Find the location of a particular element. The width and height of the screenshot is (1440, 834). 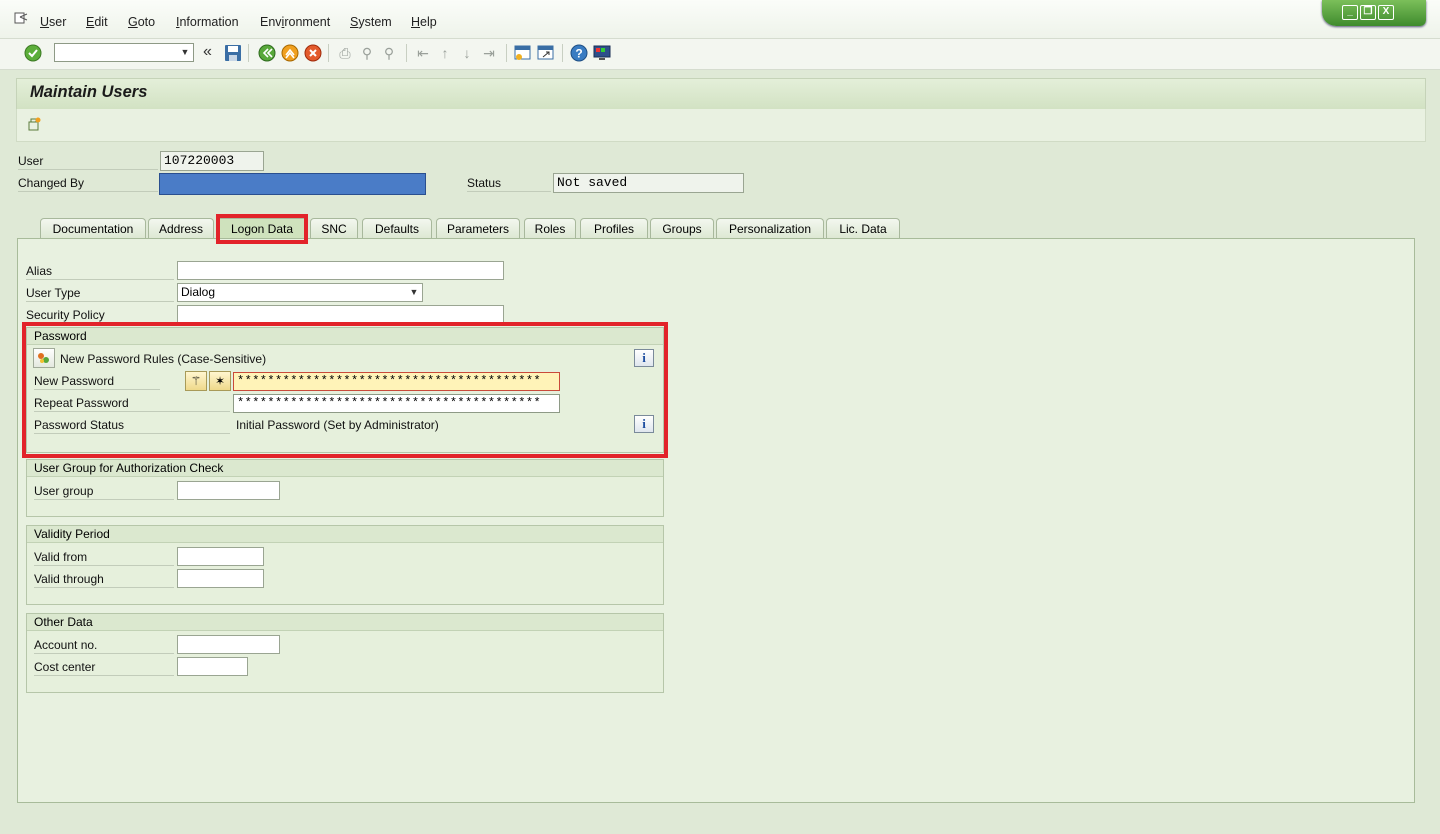

valid-through-input is located at coordinates (220, 578).